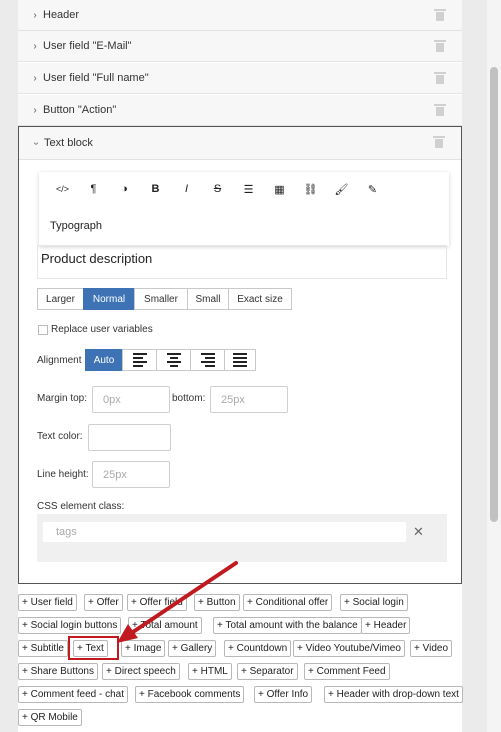 This screenshot has height=732, width=501. What do you see at coordinates (177, 602) in the screenshot?
I see `annotation-arrow-icon` at bounding box center [177, 602].